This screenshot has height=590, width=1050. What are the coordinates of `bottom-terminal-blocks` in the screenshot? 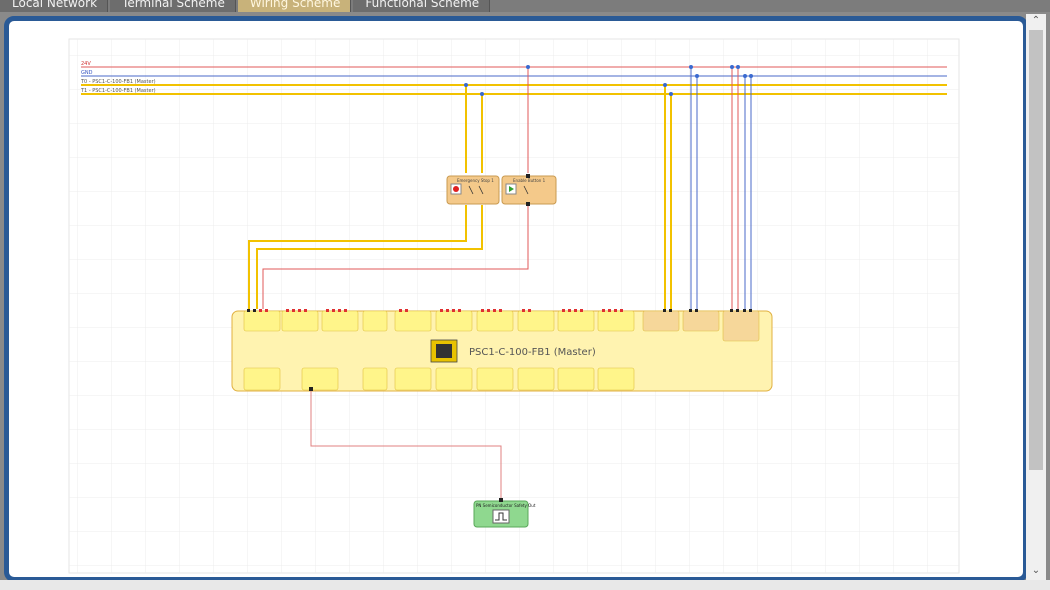 It's located at (439, 379).